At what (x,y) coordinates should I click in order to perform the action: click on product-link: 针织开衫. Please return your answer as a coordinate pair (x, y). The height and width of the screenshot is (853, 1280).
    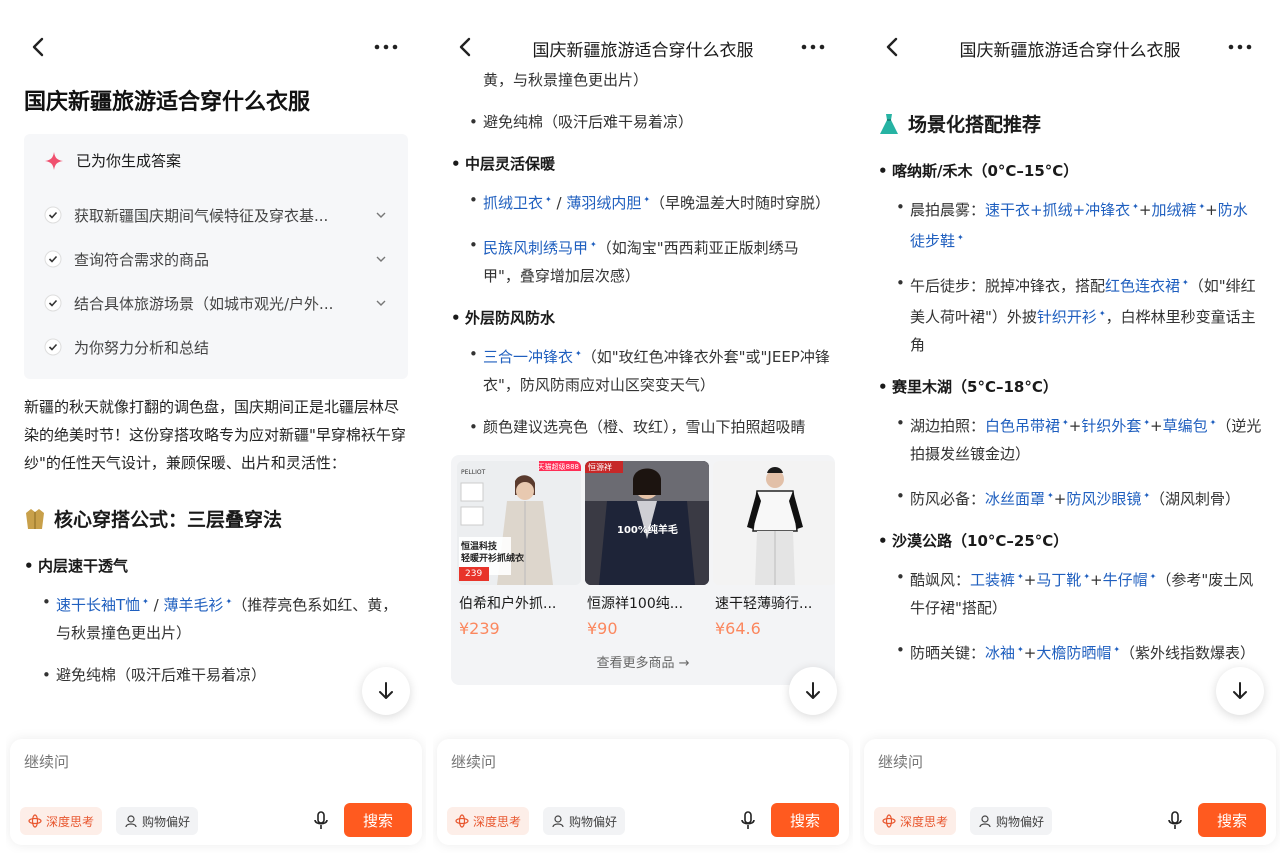
    Looking at the image, I should click on (1071, 317).